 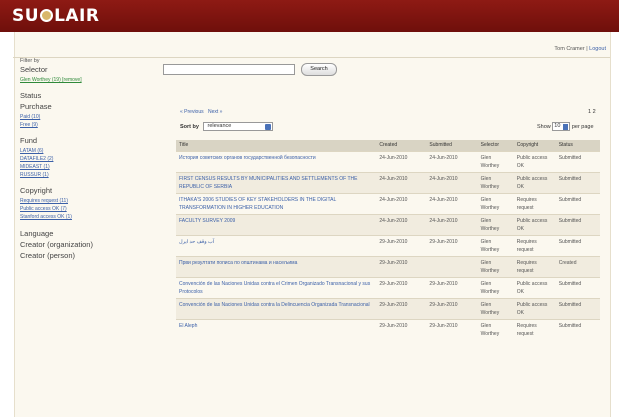 I want to click on cell-submitted, so click(x=452, y=266).